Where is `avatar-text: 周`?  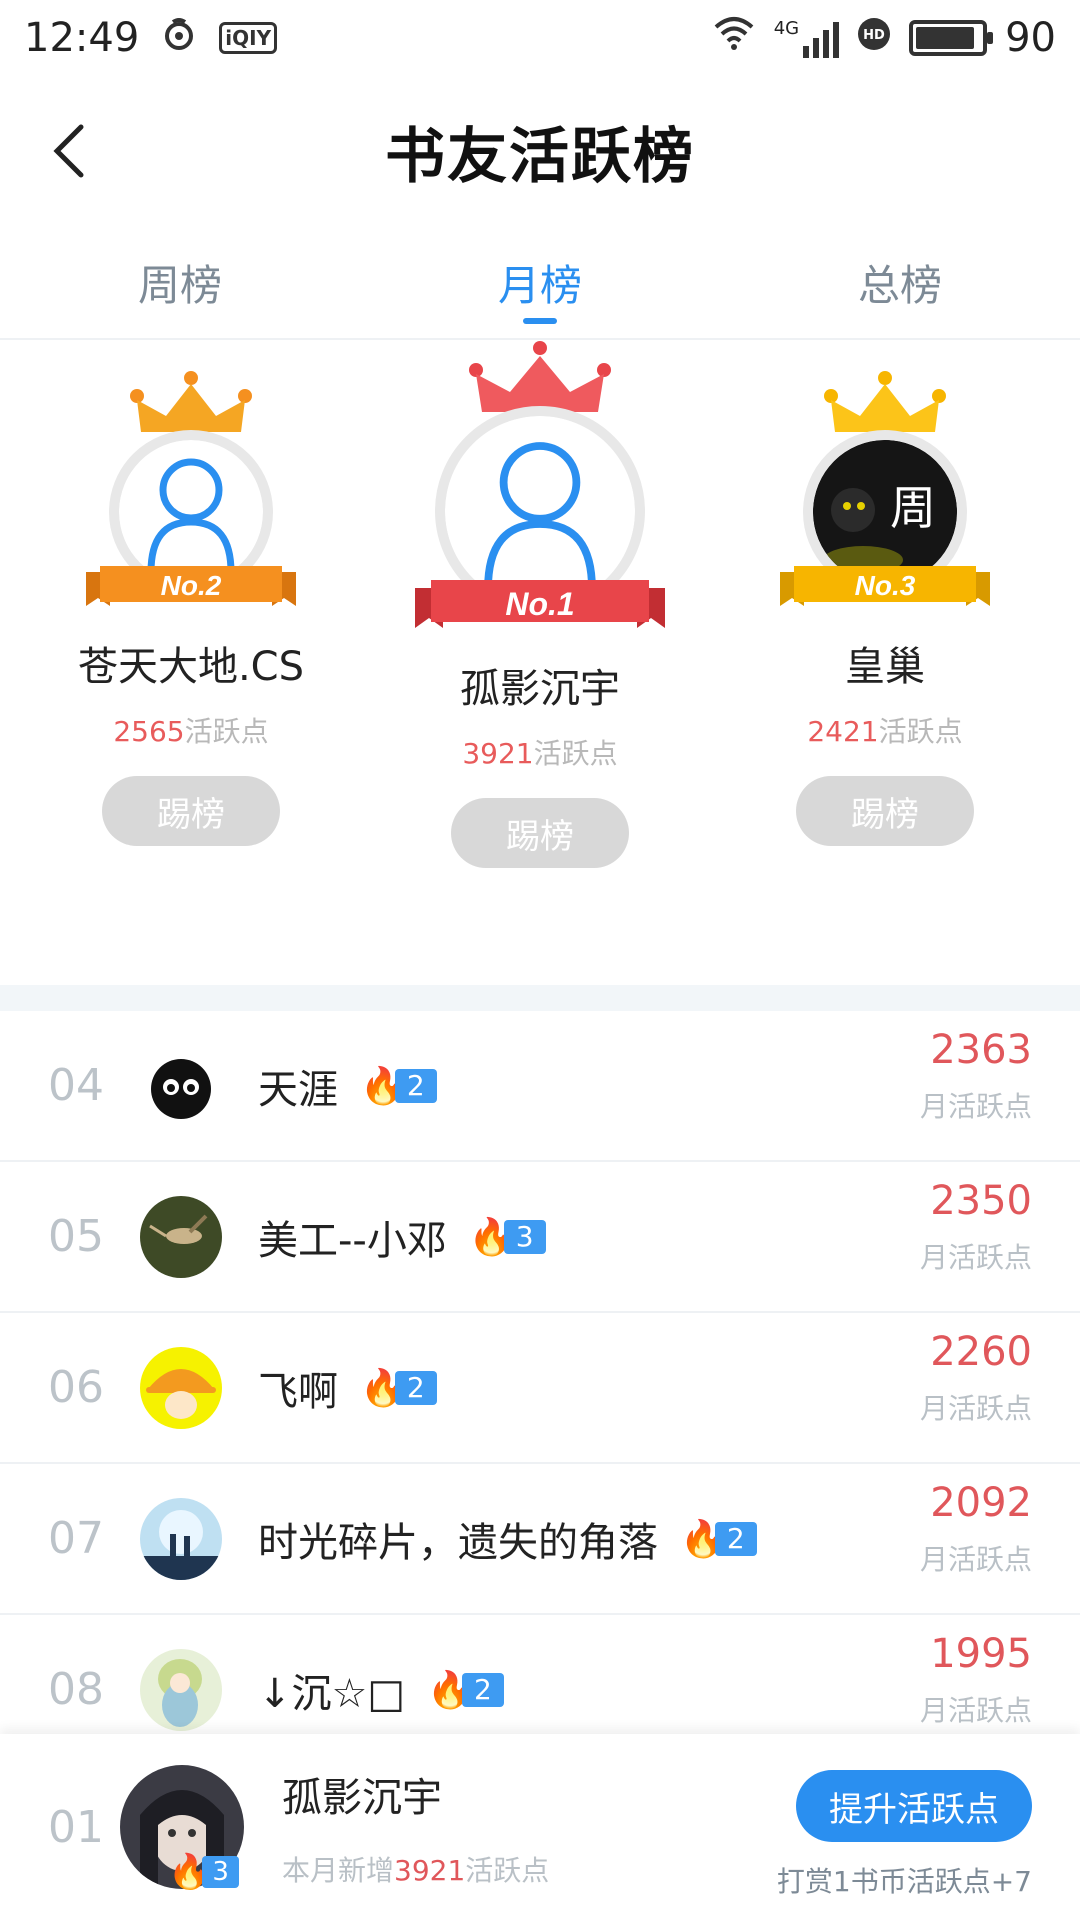
avatar-text: 周 is located at coordinates (913, 508).